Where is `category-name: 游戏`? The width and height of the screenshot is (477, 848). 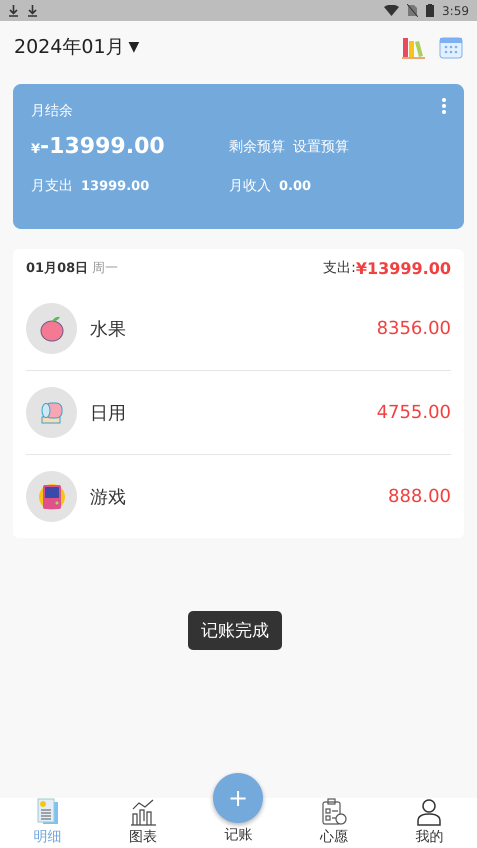
category-name: 游戏 is located at coordinates (239, 496).